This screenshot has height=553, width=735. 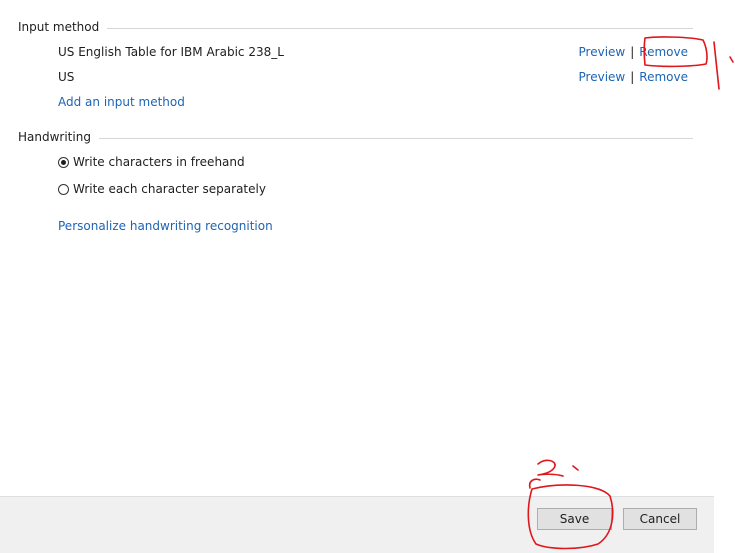 I want to click on radio-checked-icon, so click(x=63, y=162).